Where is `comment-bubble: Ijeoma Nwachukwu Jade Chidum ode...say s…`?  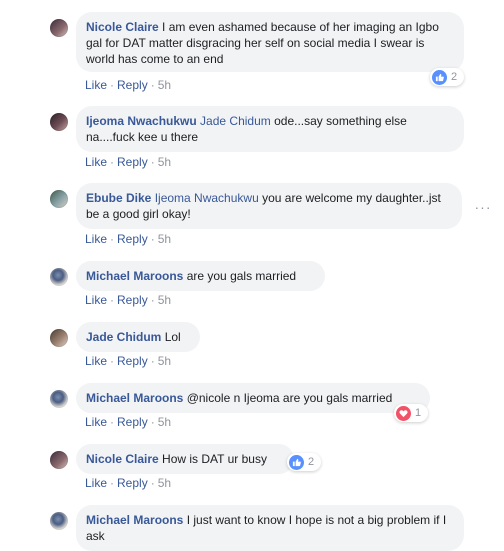 comment-bubble: Ijeoma Nwachukwu Jade Chidum ode...say s… is located at coordinates (270, 129).